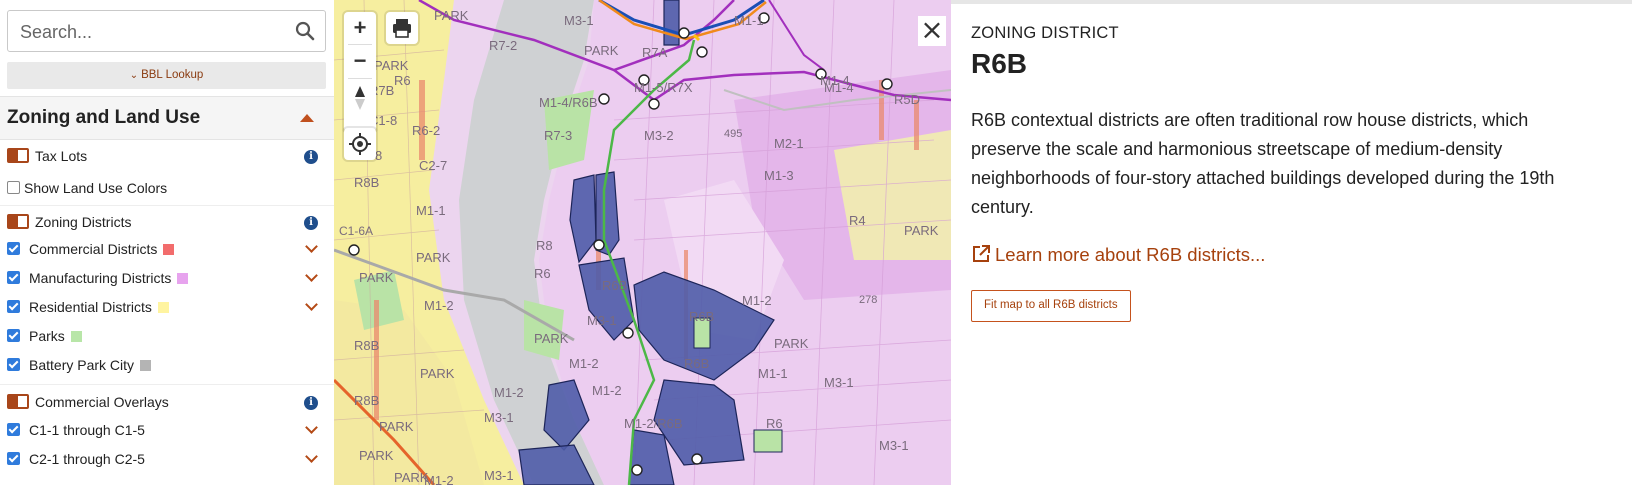 Image resolution: width=1632 pixels, height=485 pixels. What do you see at coordinates (90, 307) in the screenshot?
I see `layer-label: Residential Districts` at bounding box center [90, 307].